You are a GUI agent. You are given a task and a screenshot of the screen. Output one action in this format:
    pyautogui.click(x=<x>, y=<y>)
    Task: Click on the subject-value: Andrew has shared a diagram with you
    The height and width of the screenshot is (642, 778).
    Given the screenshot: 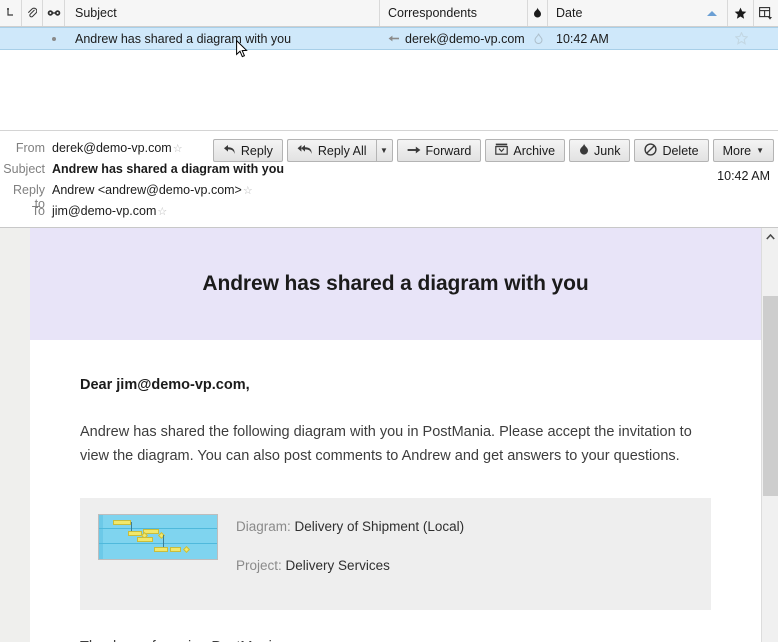 What is the action you would take?
    pyautogui.click(x=168, y=169)
    